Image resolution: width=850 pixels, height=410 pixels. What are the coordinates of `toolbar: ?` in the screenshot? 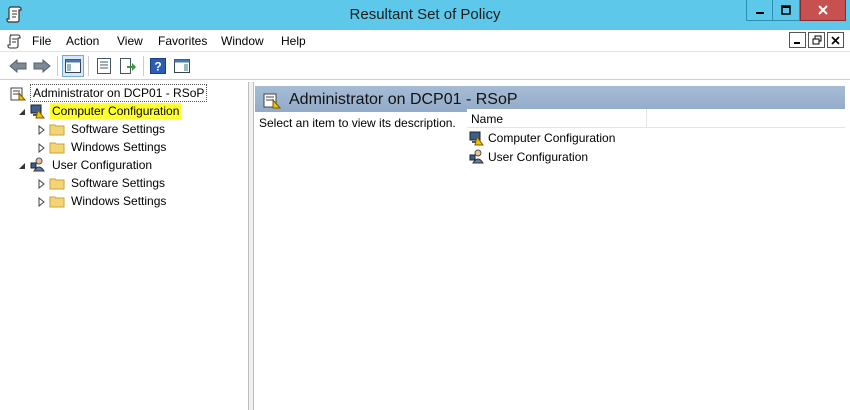 It's located at (425, 66).